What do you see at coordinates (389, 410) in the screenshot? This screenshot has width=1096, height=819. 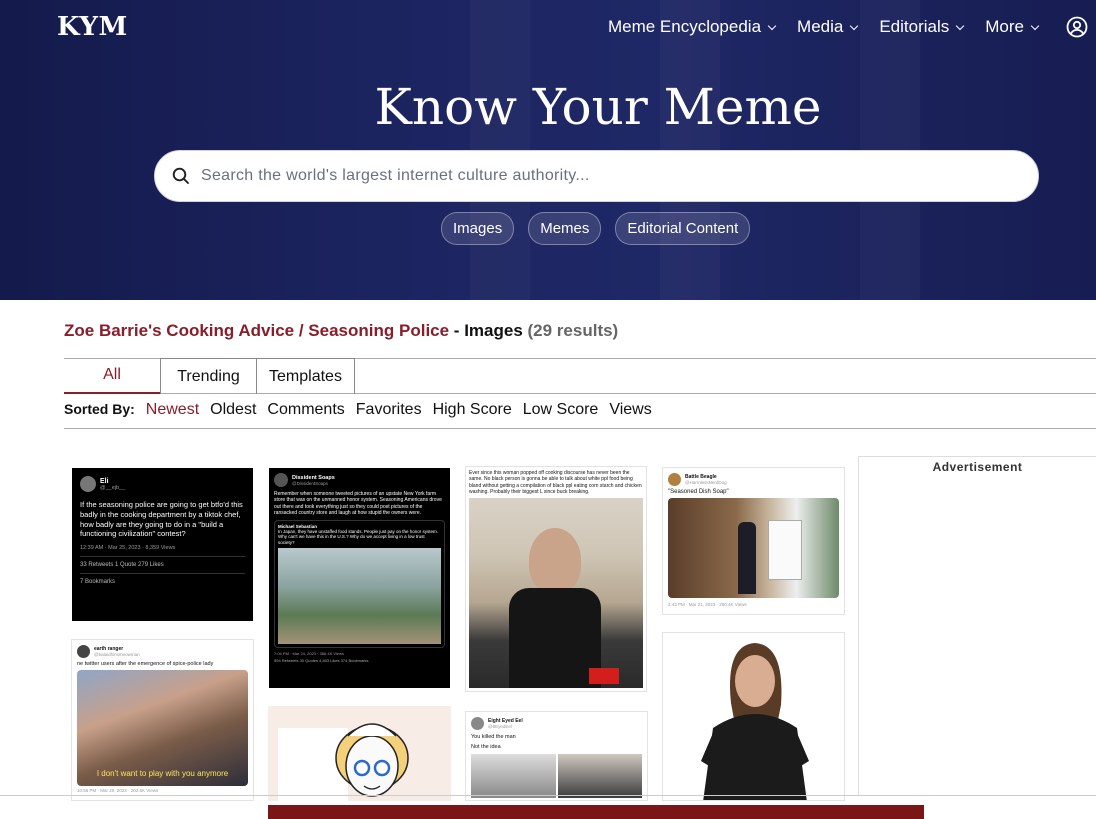 I see `sort-favorites: Favorites` at bounding box center [389, 410].